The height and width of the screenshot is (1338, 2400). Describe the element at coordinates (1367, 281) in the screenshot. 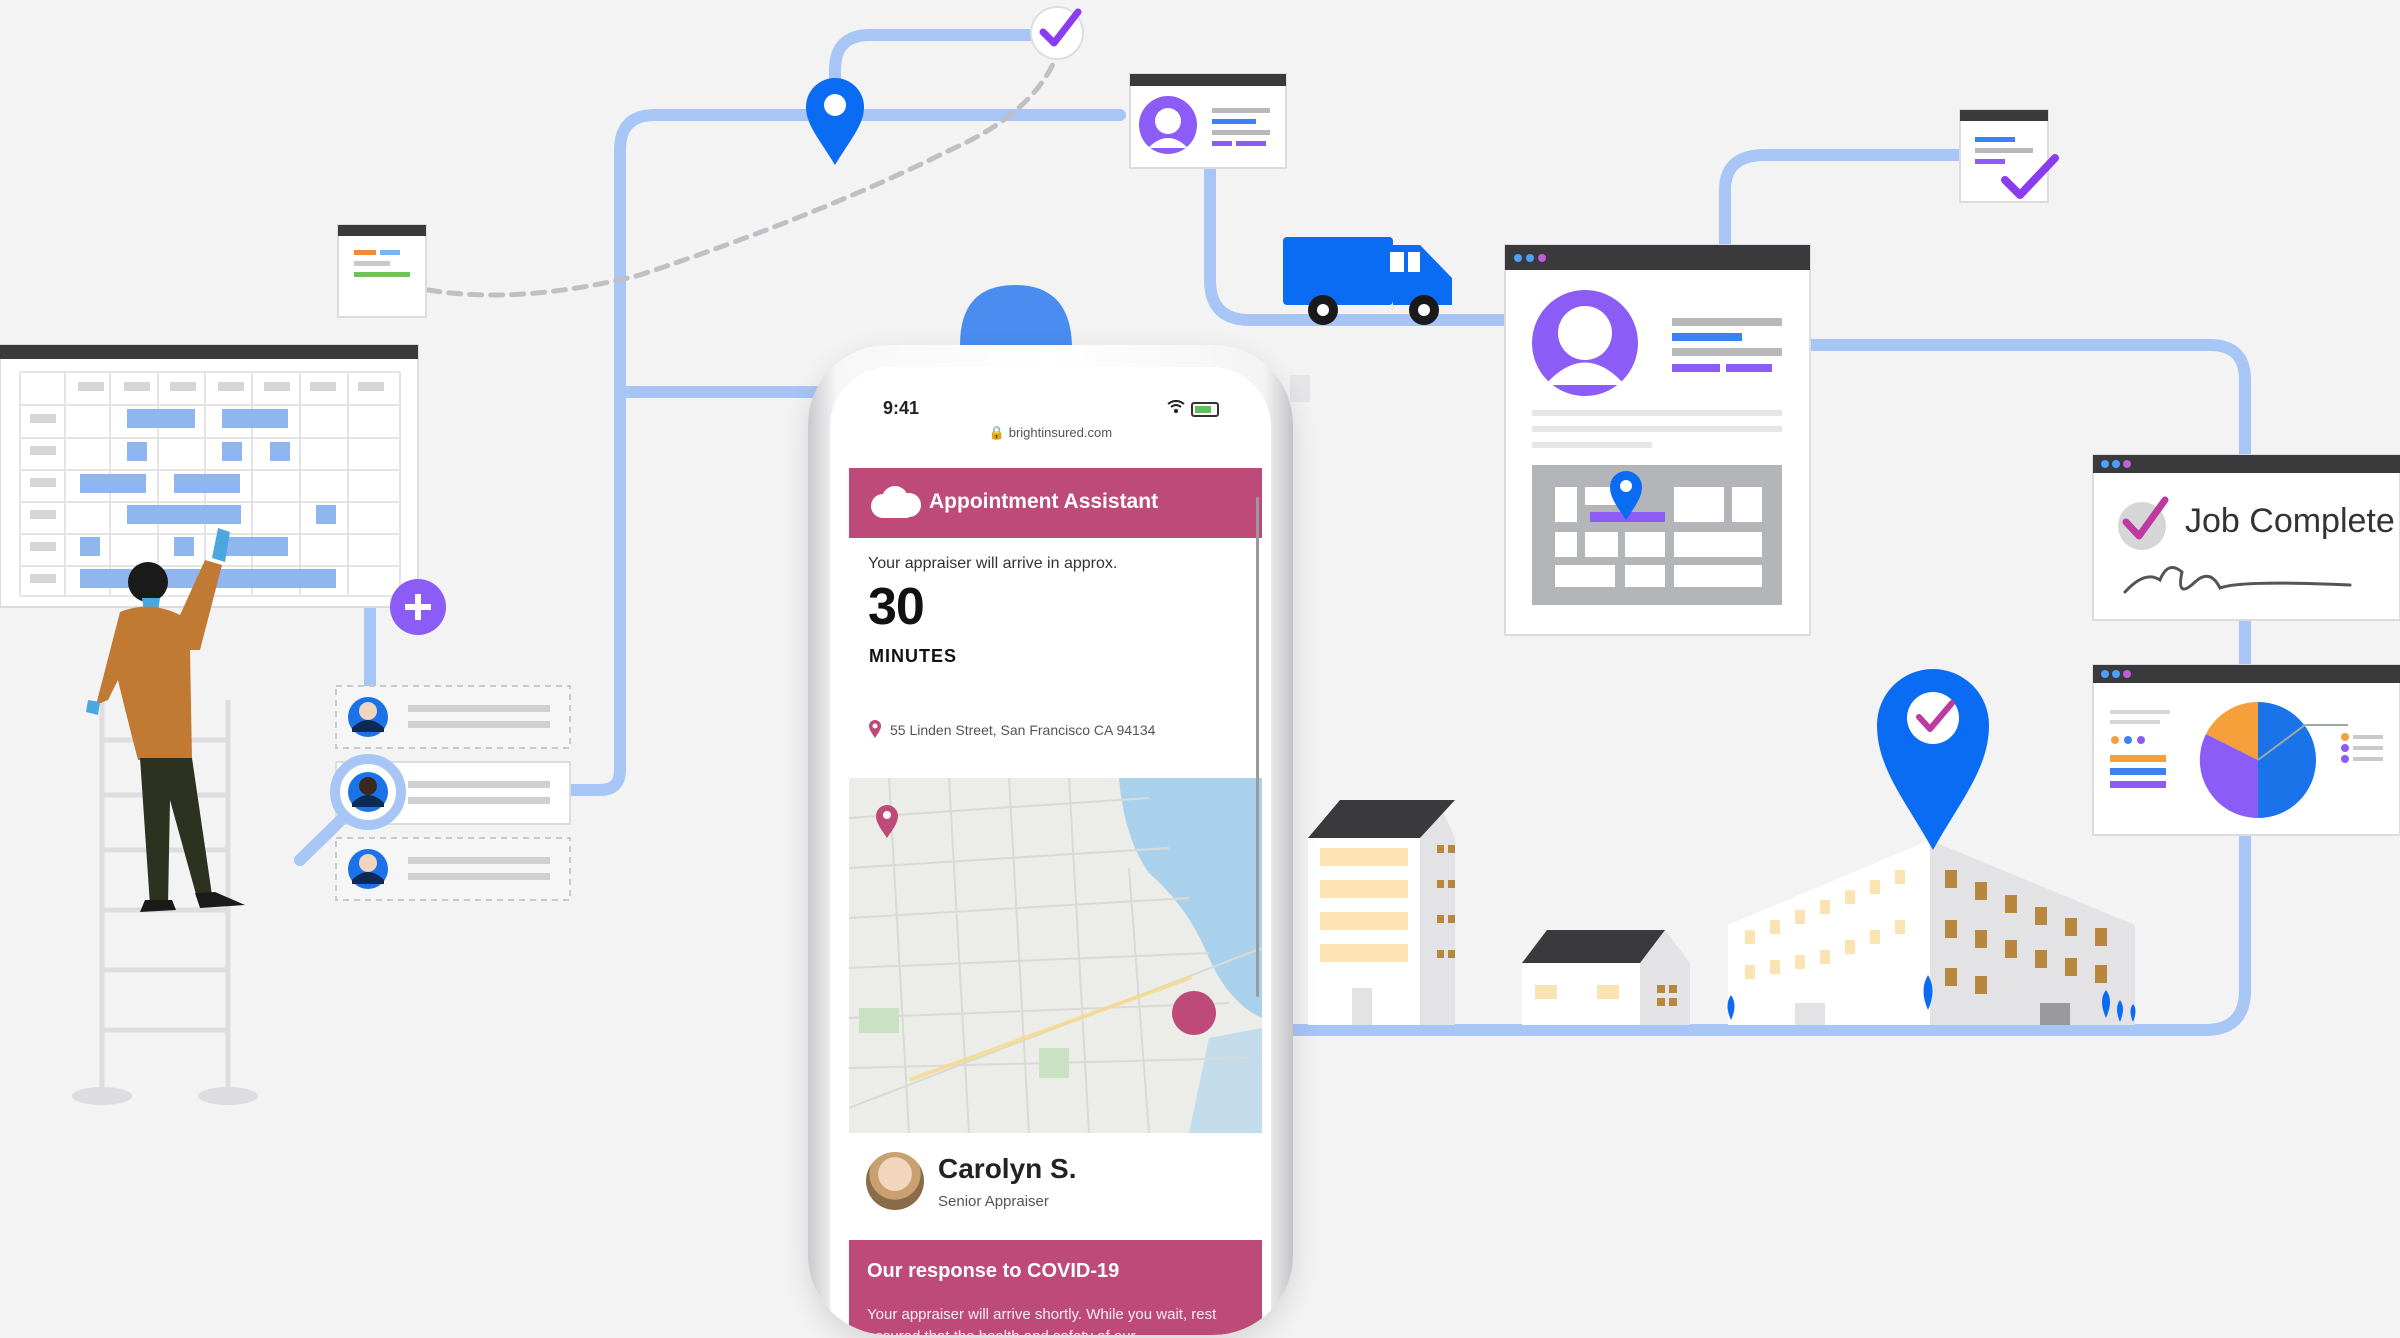

I see `delivery-truck-icon` at that location.